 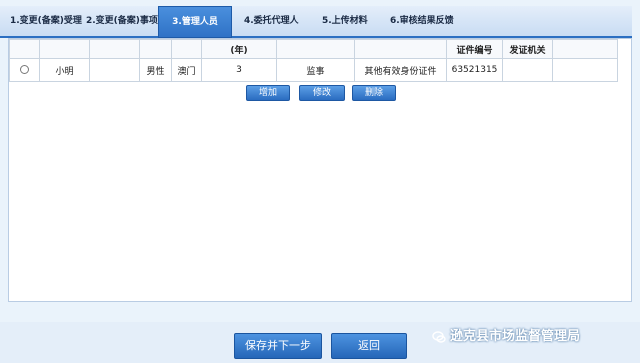 What do you see at coordinates (374, 93) in the screenshot?
I see `delete-button: 删除` at bounding box center [374, 93].